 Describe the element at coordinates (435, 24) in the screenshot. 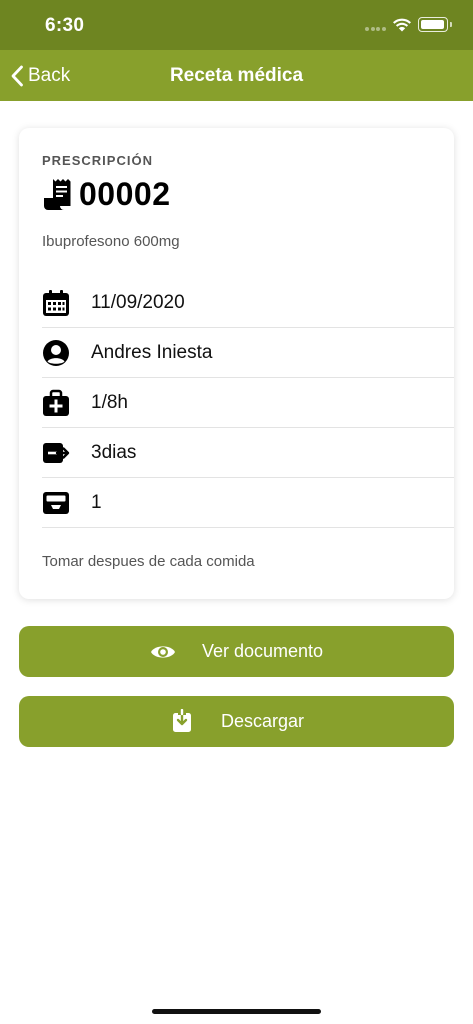

I see `battery-icon` at that location.